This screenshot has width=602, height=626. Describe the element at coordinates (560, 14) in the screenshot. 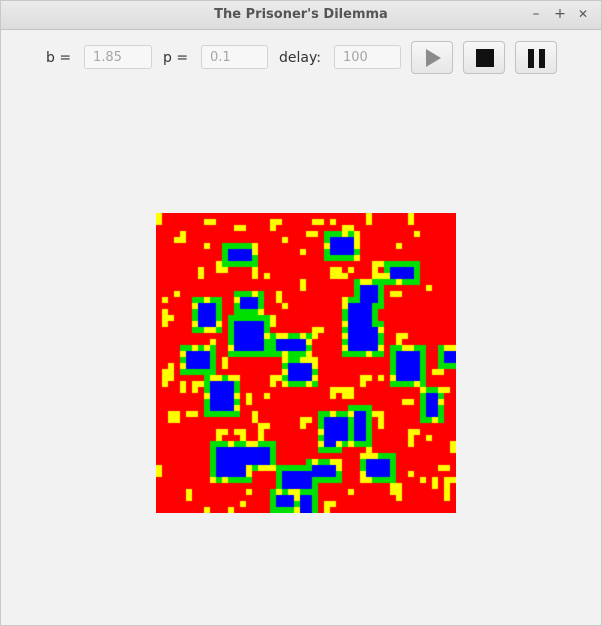

I see `maximize-button: +` at that location.